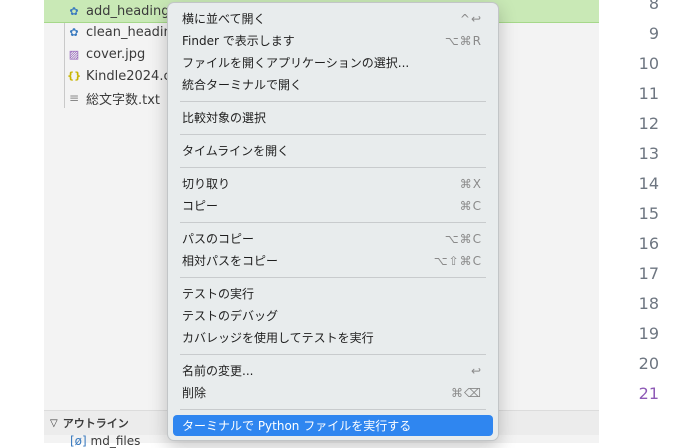  Describe the element at coordinates (653, 6) in the screenshot. I see `line-number: 8` at that location.